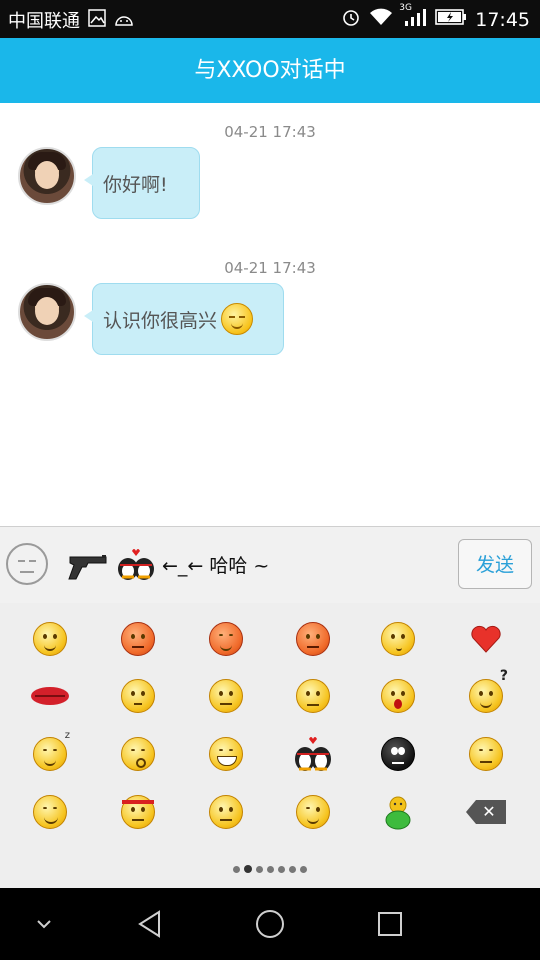 Image resolution: width=540 pixels, height=960 pixels. I want to click on angry-emoji, so click(138, 639).